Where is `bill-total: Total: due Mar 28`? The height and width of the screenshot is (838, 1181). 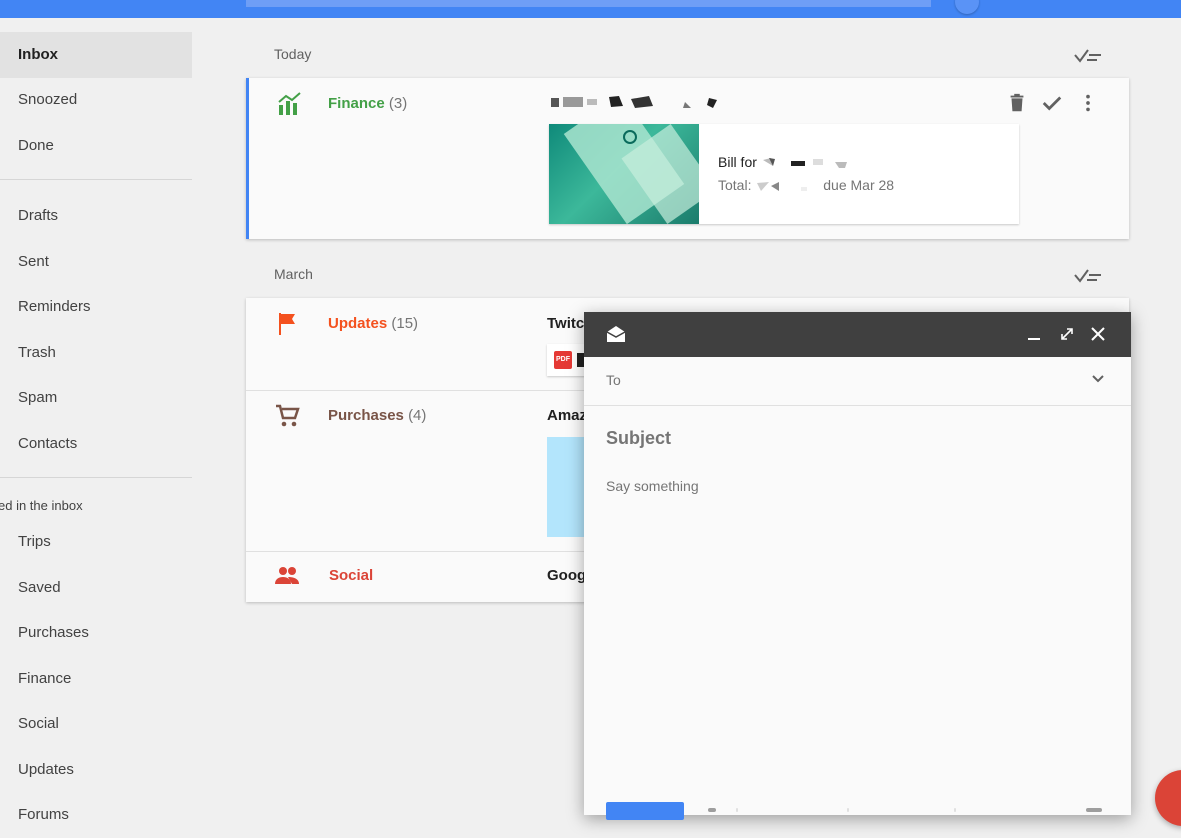 bill-total: Total: due Mar 28 is located at coordinates (806, 185).